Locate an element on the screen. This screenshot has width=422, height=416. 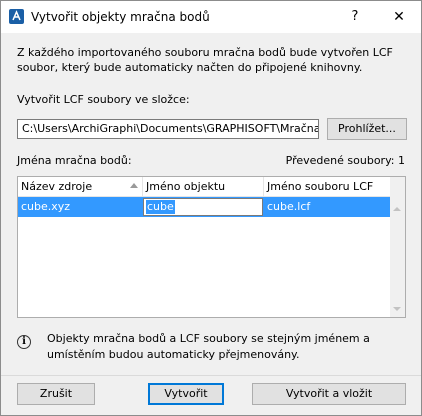
sort-ascending-icon is located at coordinates (134, 185).